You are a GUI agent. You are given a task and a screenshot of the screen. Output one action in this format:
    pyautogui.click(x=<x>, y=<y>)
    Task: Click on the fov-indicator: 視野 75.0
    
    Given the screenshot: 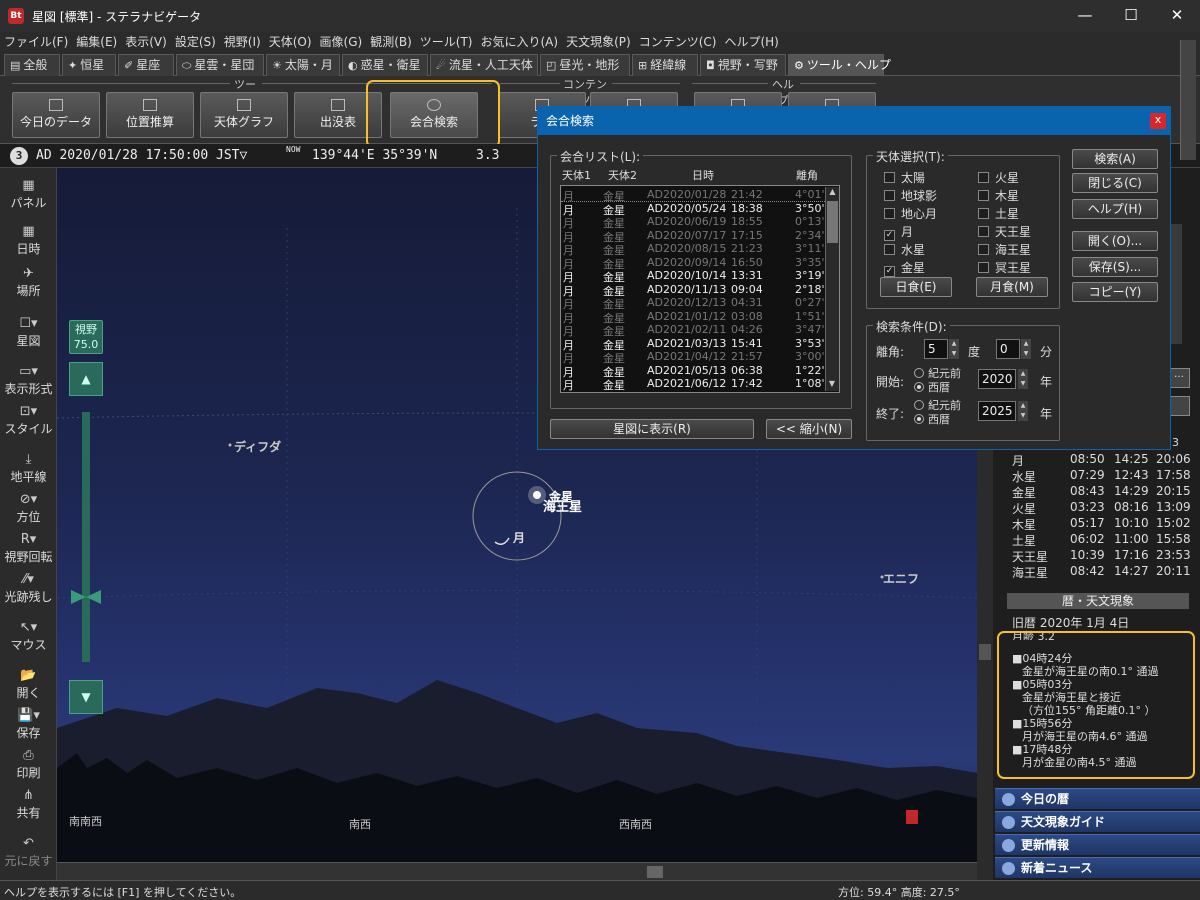 What is the action you would take?
    pyautogui.click(x=86, y=337)
    